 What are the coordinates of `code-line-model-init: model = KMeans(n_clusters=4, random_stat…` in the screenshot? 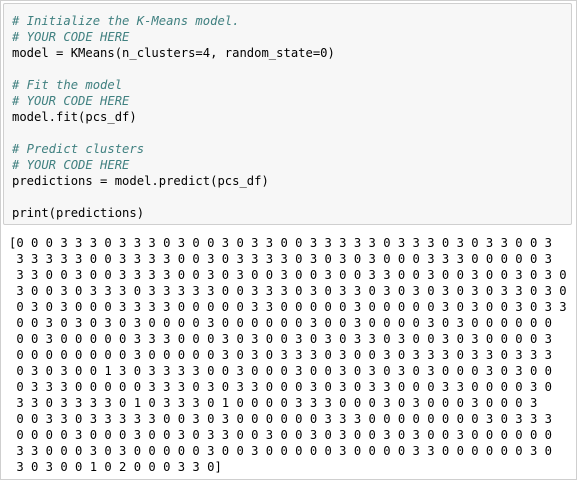 It's located at (173, 53).